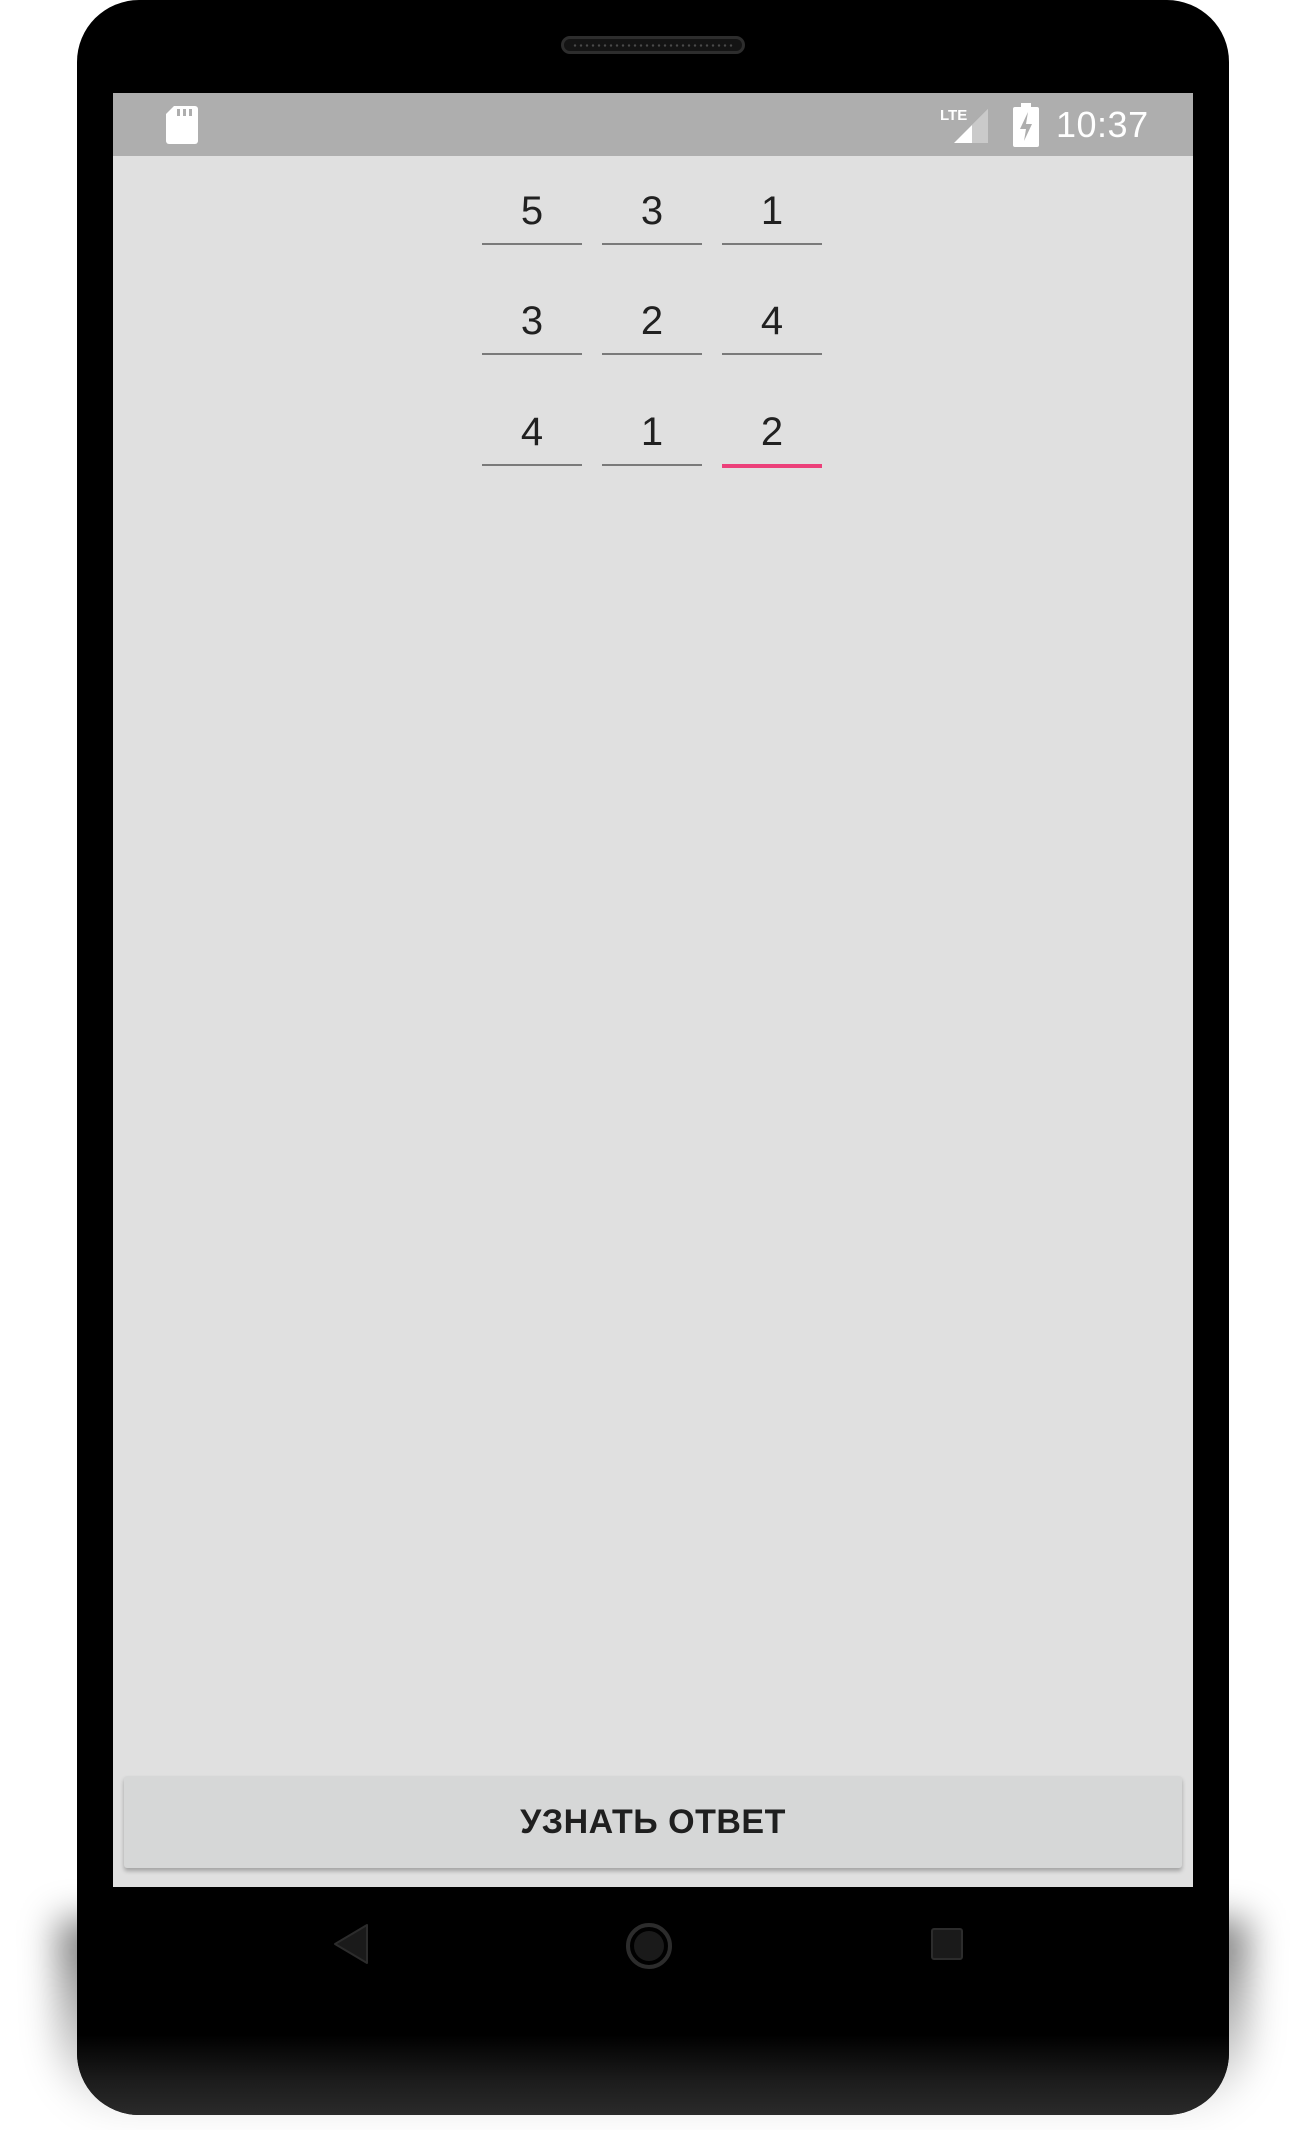  Describe the element at coordinates (772, 466) in the screenshot. I see `input-underline-focused` at that location.